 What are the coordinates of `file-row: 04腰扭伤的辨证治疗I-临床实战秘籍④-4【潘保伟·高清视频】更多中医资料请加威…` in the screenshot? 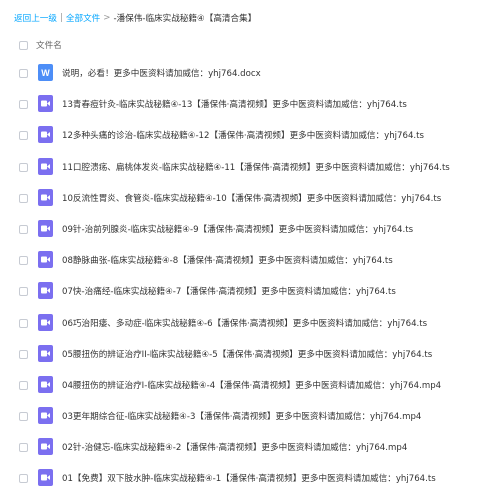 It's located at (250, 385).